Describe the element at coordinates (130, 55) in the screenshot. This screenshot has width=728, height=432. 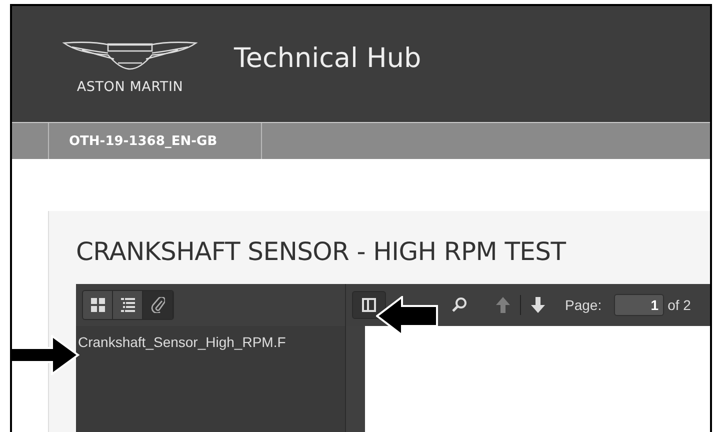
I see `winged-logo-icon` at that location.